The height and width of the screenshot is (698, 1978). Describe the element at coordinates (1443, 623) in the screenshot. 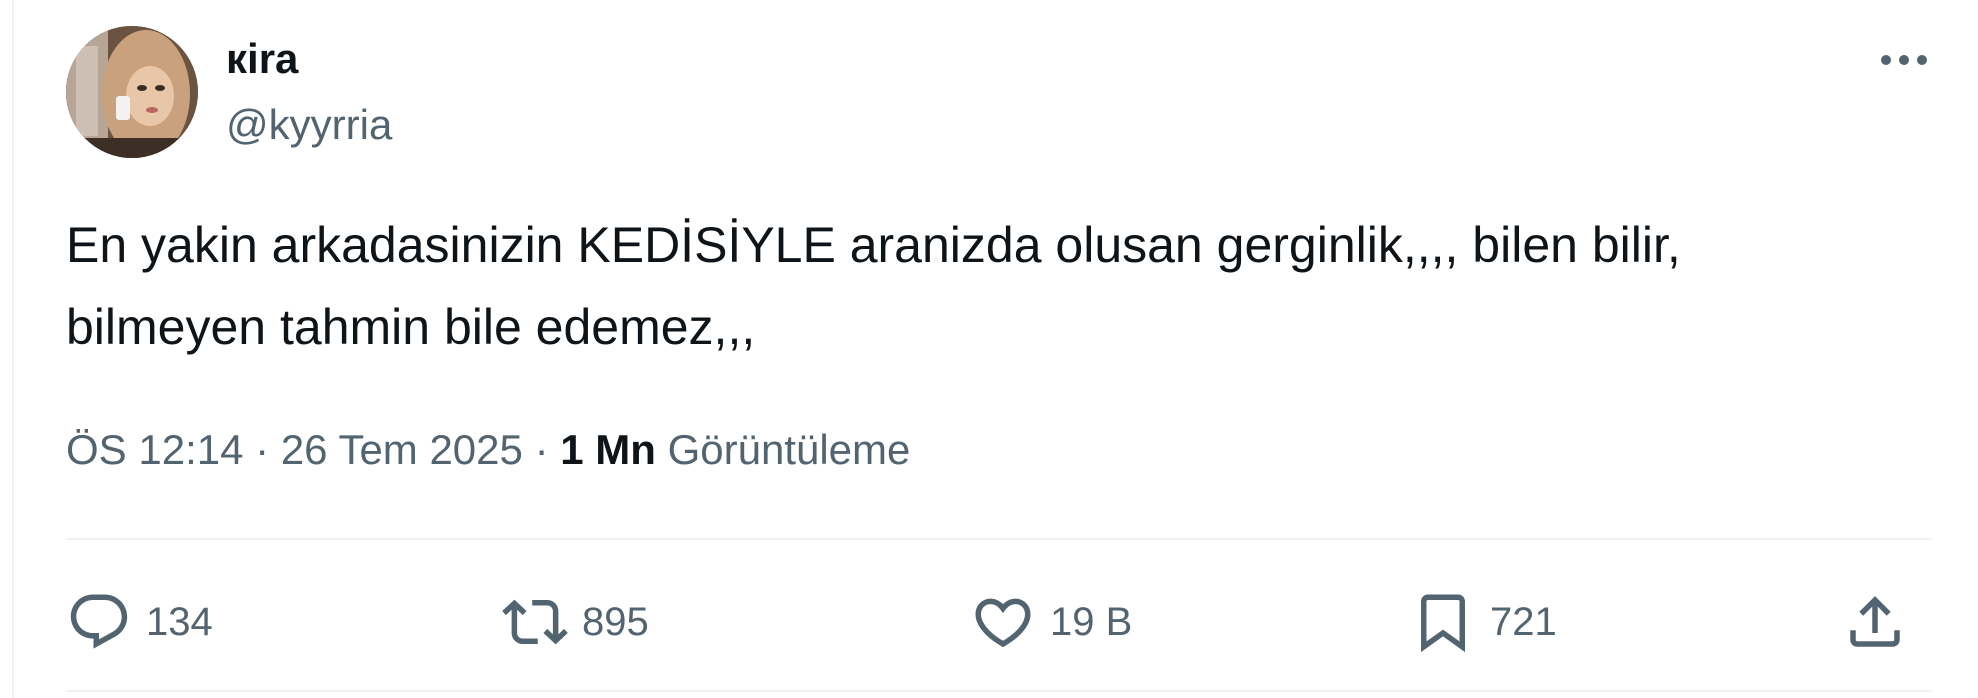

I see `bookmark-icon` at that location.